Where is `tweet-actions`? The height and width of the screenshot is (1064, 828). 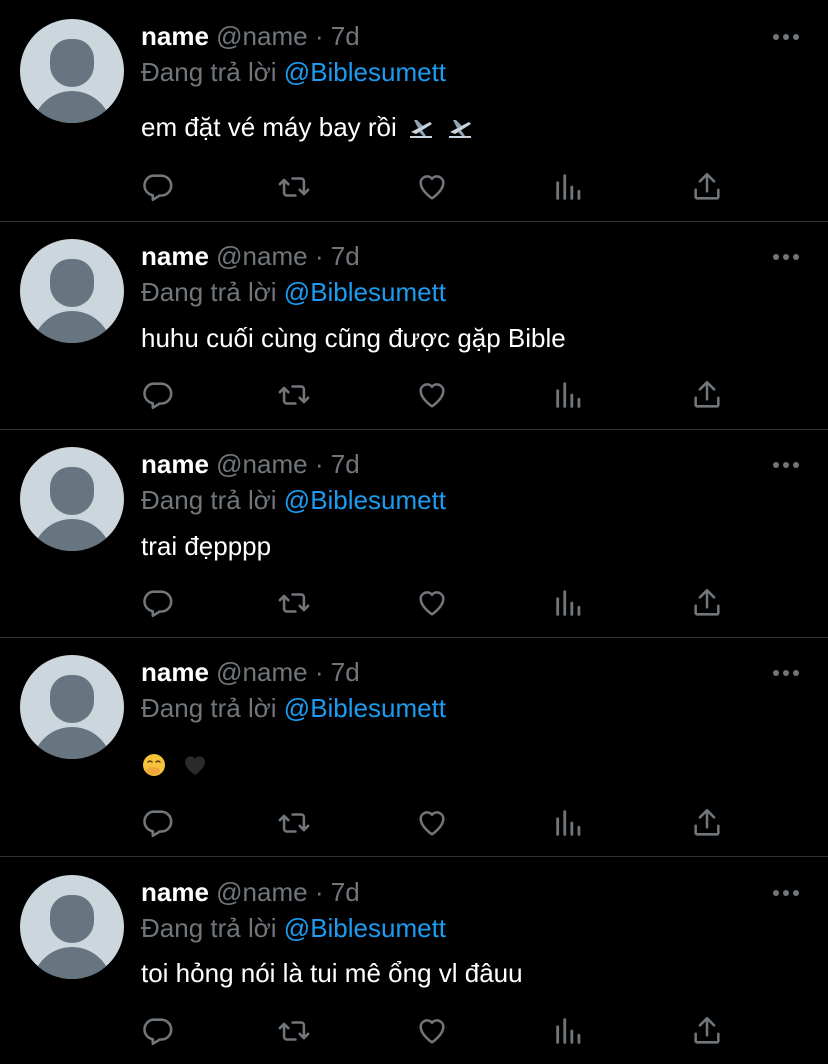 tweet-actions is located at coordinates (414, 606).